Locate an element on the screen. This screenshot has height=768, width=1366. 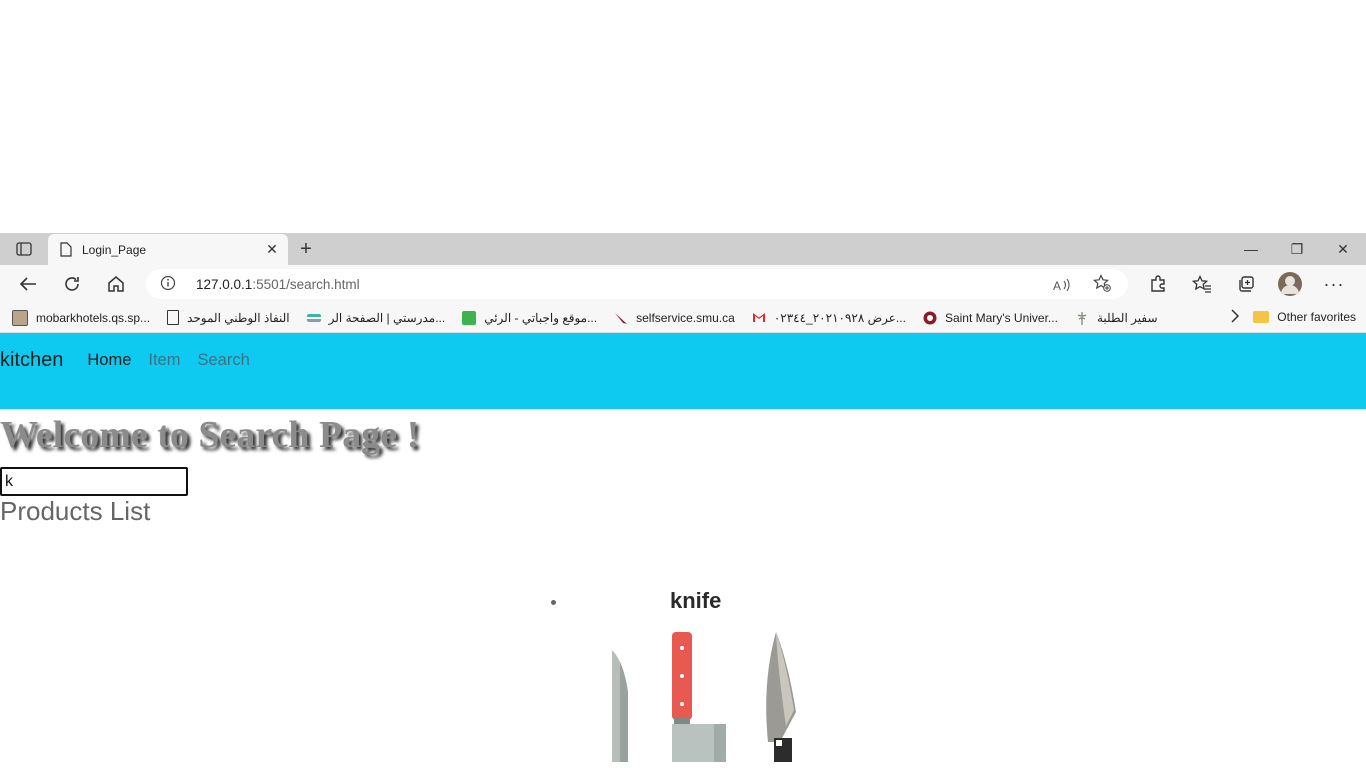
bookmark-item: النفاذ الوطني الموحد is located at coordinates (227, 317).